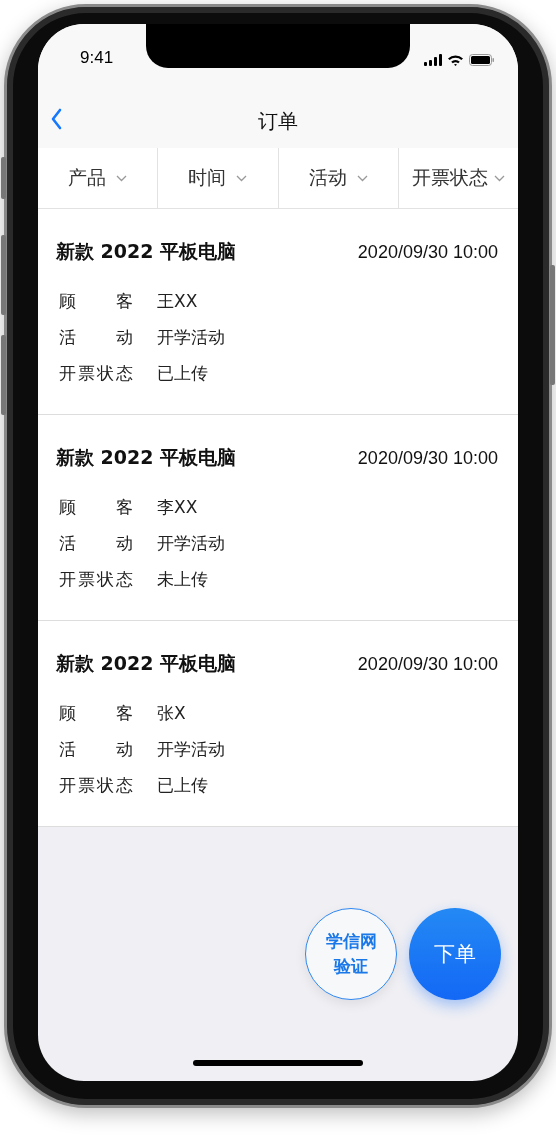 The image size is (556, 1140). Describe the element at coordinates (218, 178) in the screenshot. I see `filter-tab: 时间` at that location.